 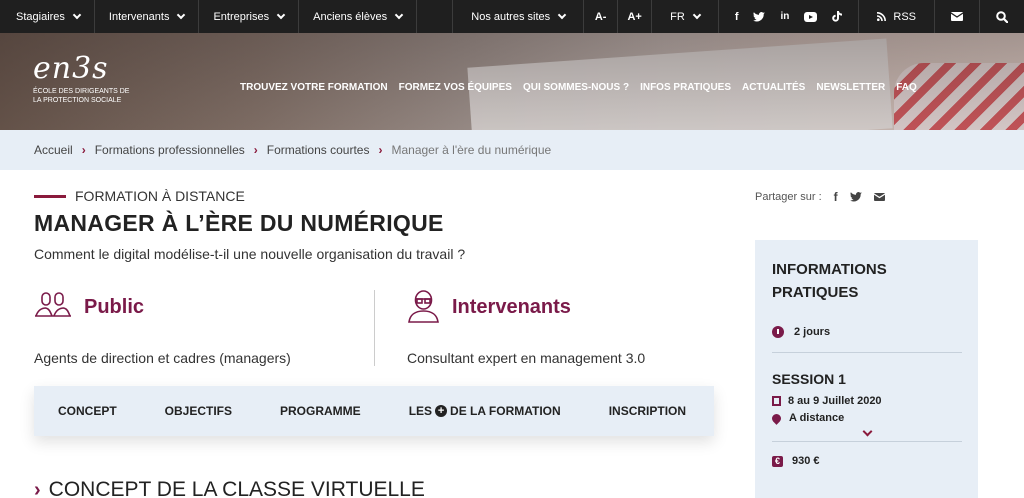 I want to click on newsletter-mail-button, so click(x=957, y=16).